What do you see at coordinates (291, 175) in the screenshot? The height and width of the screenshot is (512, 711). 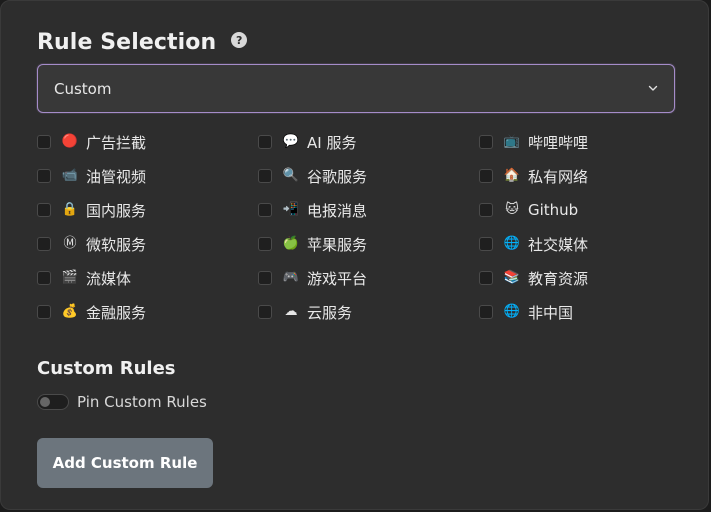 I see `magnifier-icon: 🔍` at bounding box center [291, 175].